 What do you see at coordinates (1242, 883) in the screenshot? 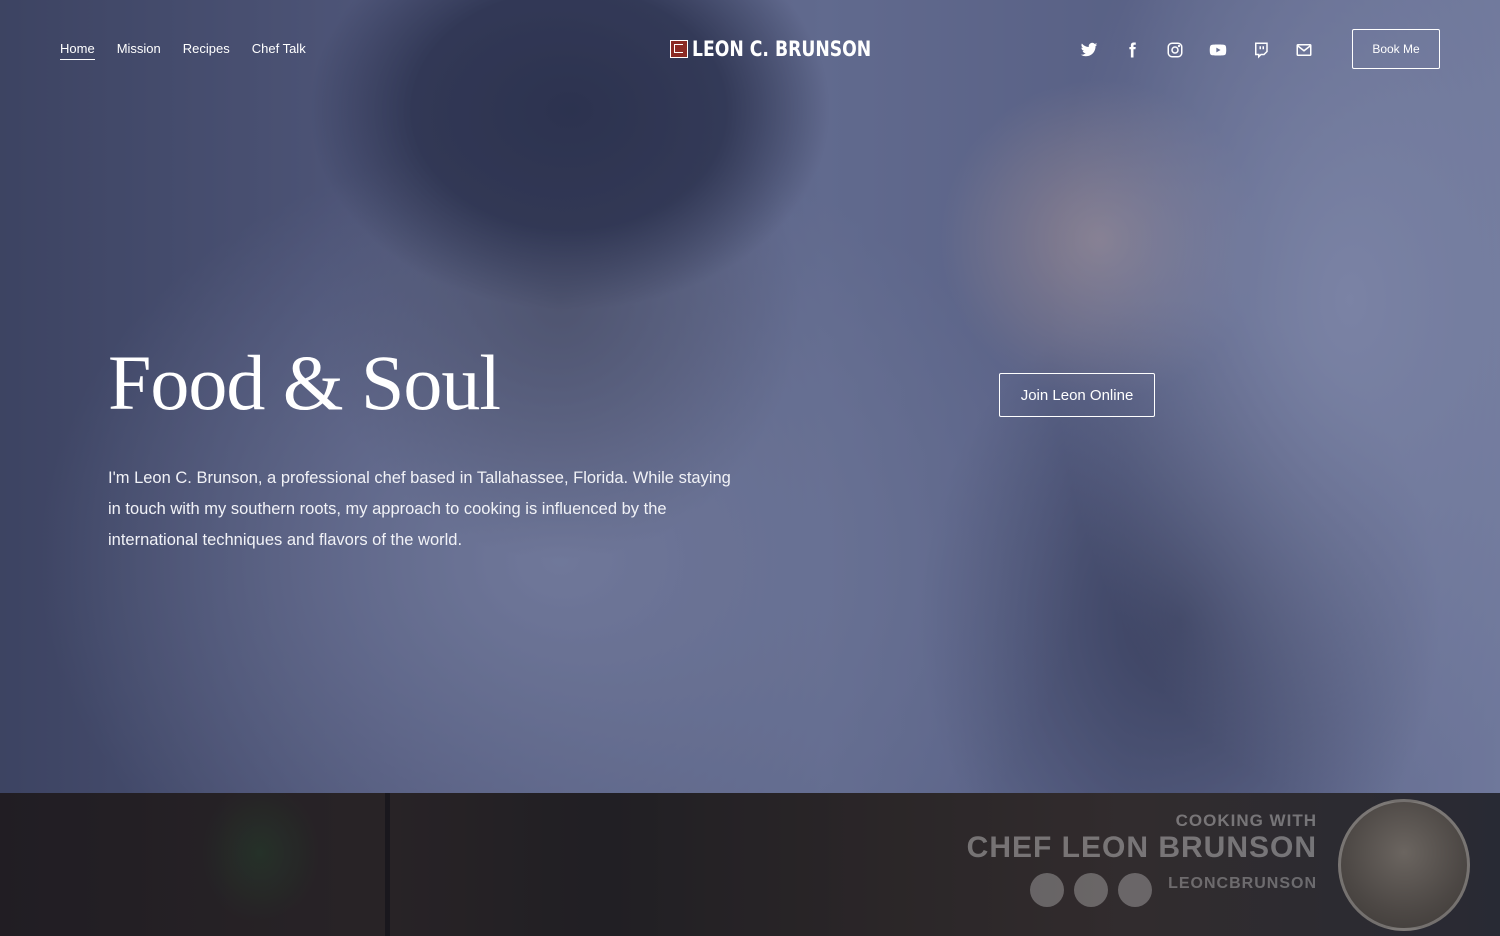
I see `banner-line-3: LEONCBRUNSON` at bounding box center [1242, 883].